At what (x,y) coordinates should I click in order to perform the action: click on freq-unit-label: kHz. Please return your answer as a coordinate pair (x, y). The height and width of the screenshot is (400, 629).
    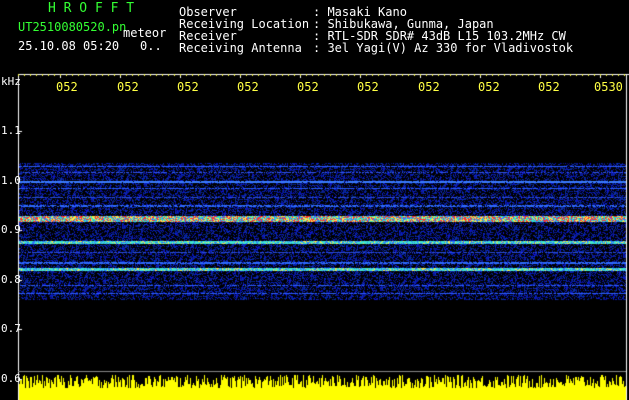
    Looking at the image, I should click on (11, 81).